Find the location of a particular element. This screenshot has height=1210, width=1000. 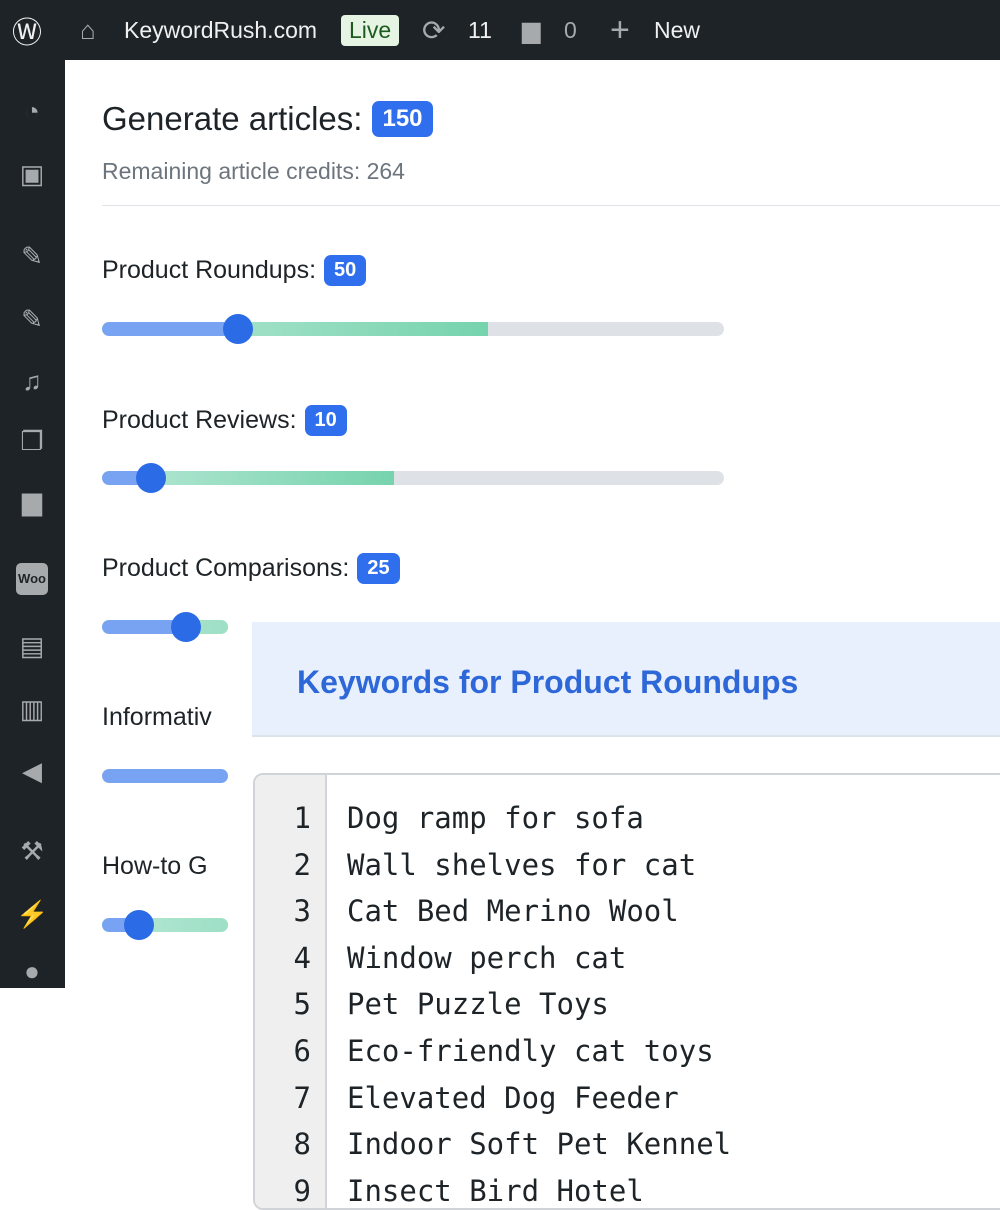

analytics-icon: ▥ is located at coordinates (32, 709).